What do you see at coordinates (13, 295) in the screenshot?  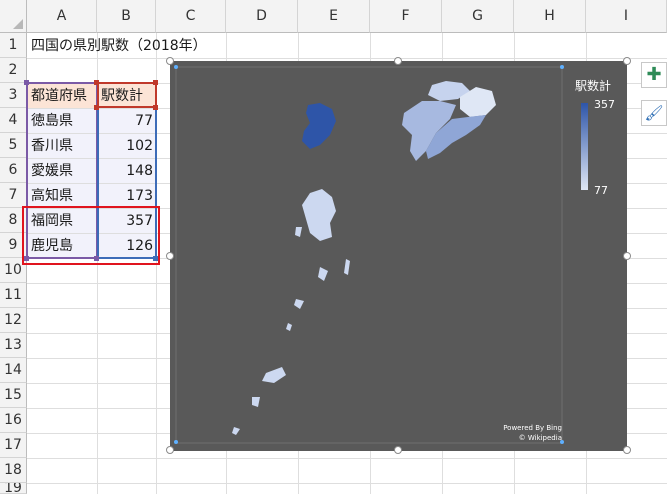 I see `row-header-11: 11` at bounding box center [13, 295].